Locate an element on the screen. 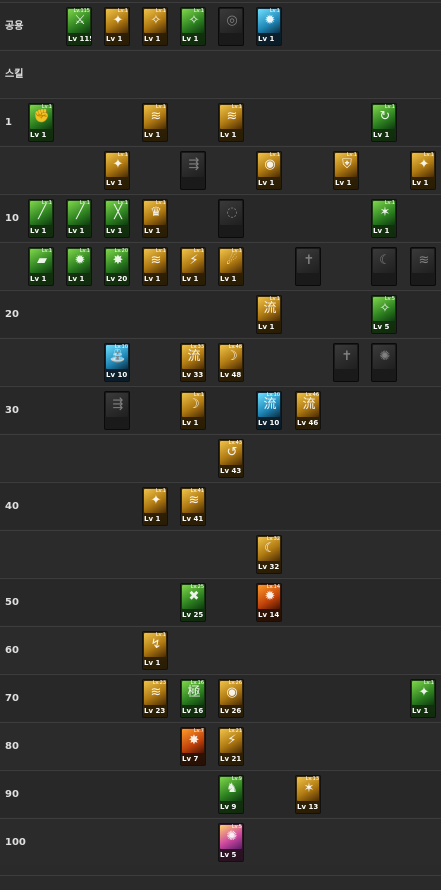 Image resolution: width=441 pixels, height=890 pixels. skill-slot: 極 Lv.16 Lv 16 is located at coordinates (193, 698).